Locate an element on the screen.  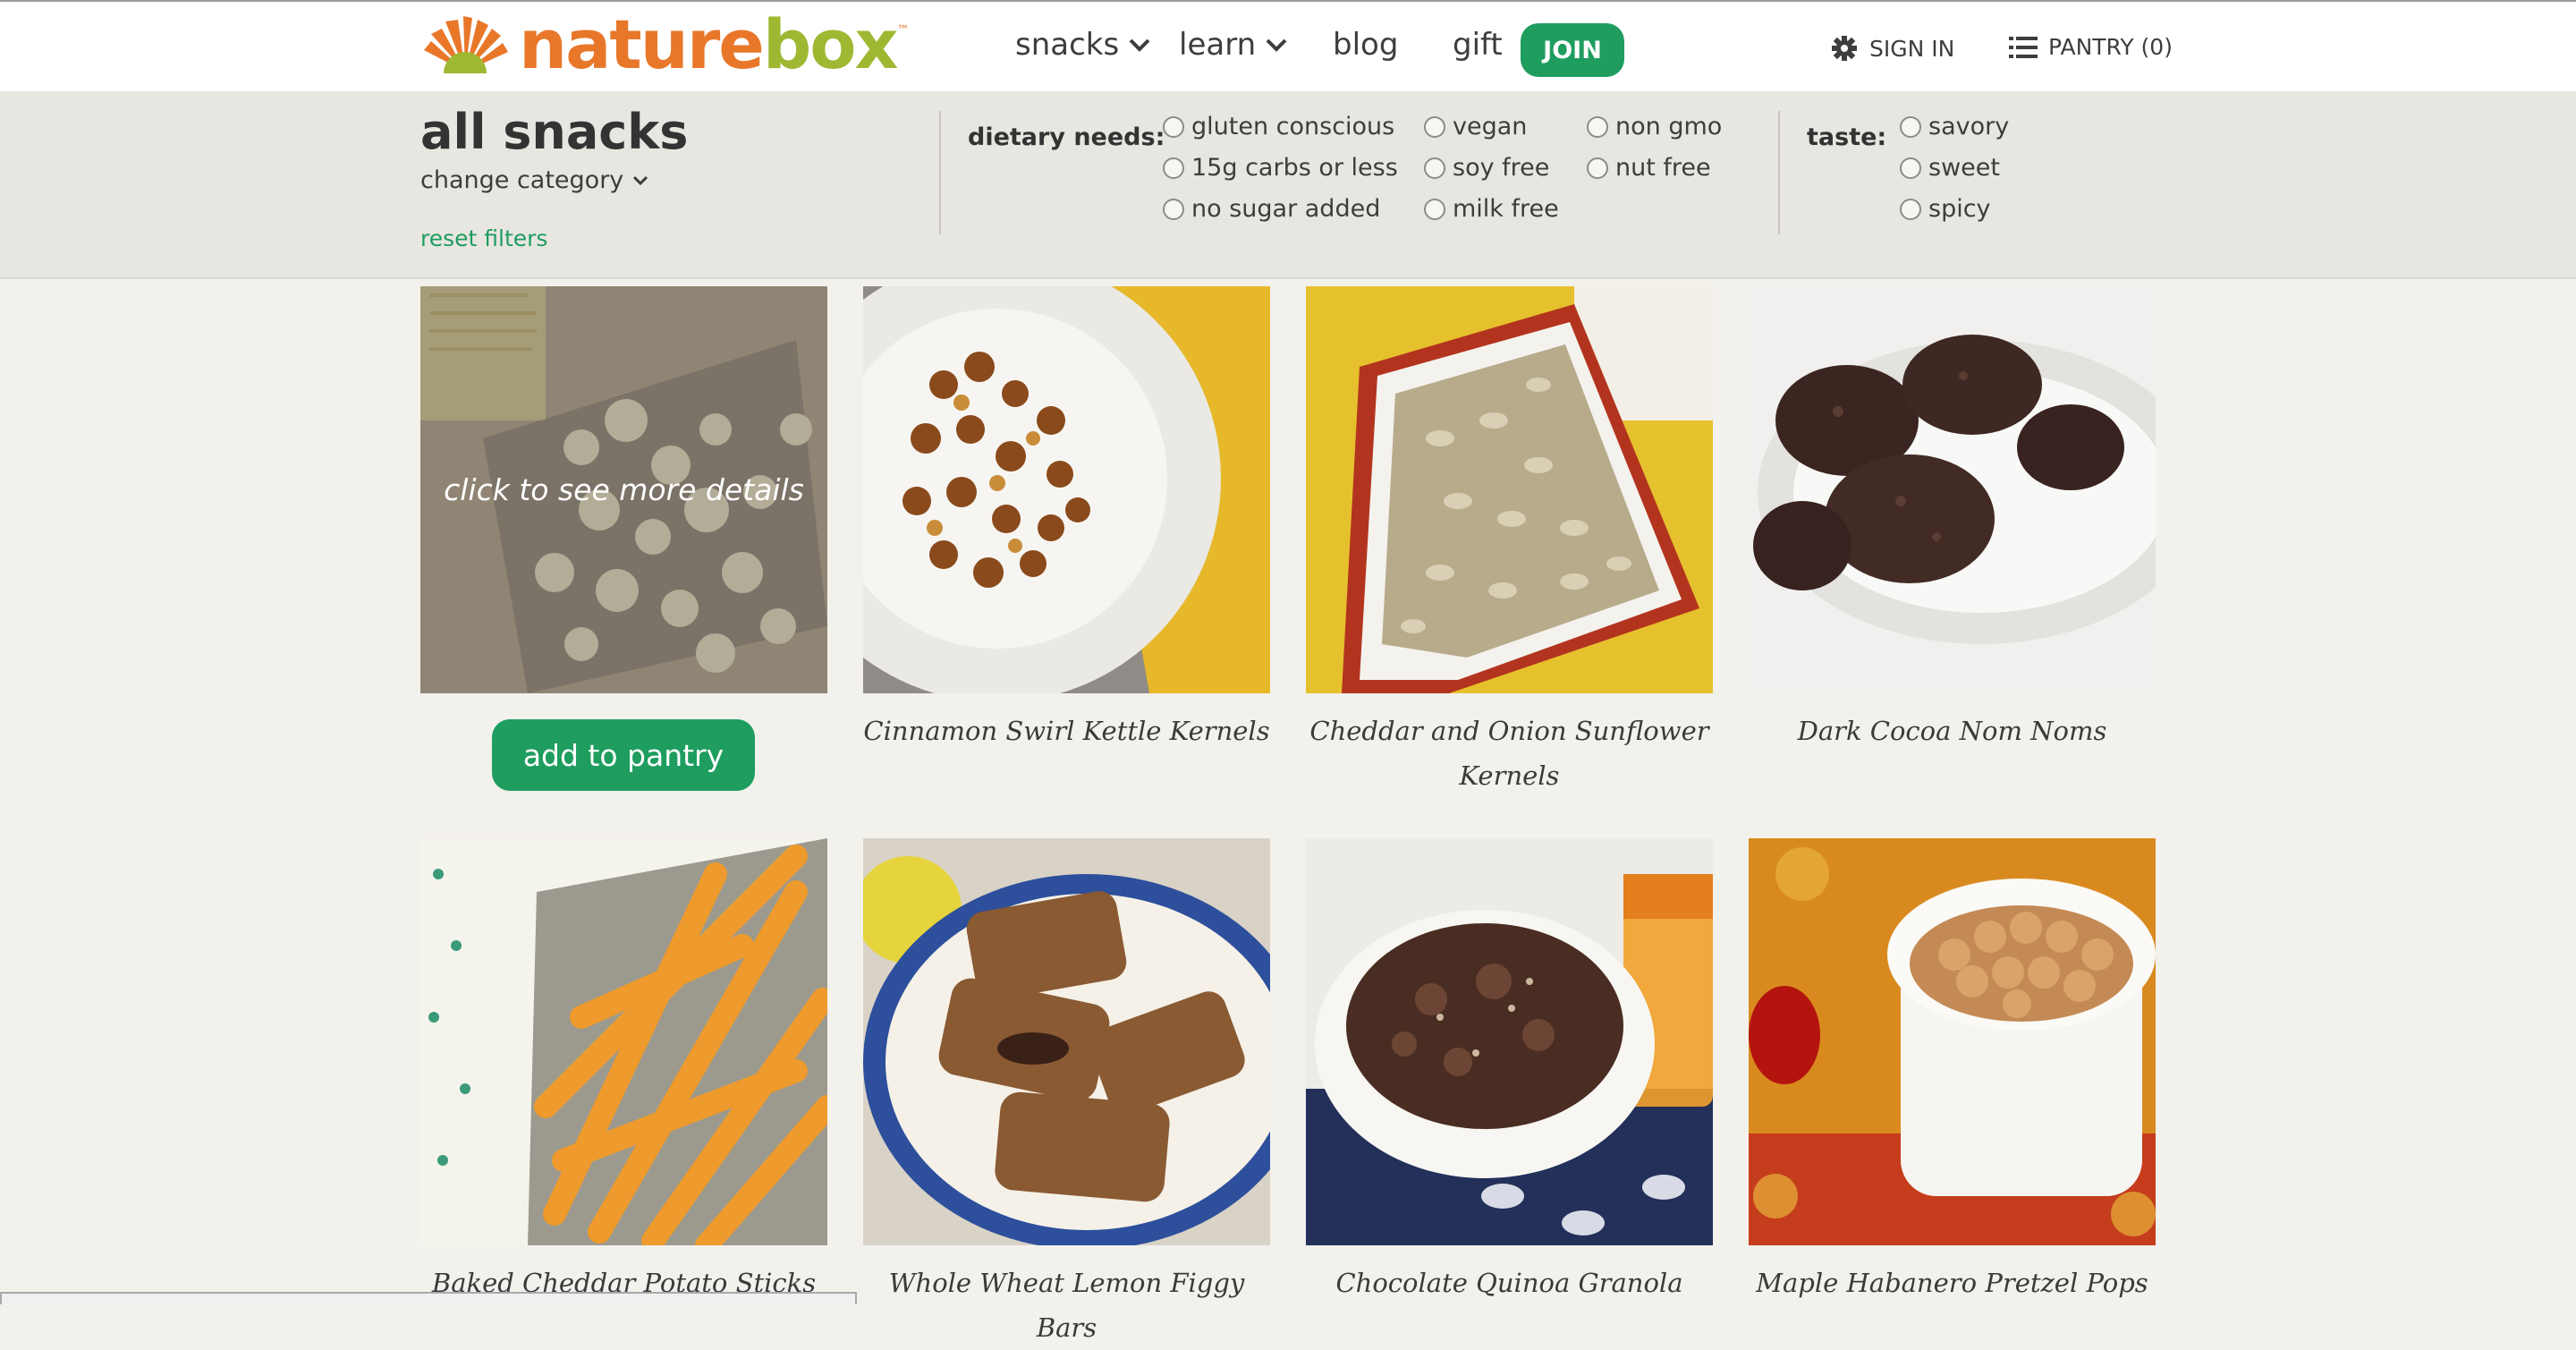
filter-option-label: spicy is located at coordinates (1959, 209).